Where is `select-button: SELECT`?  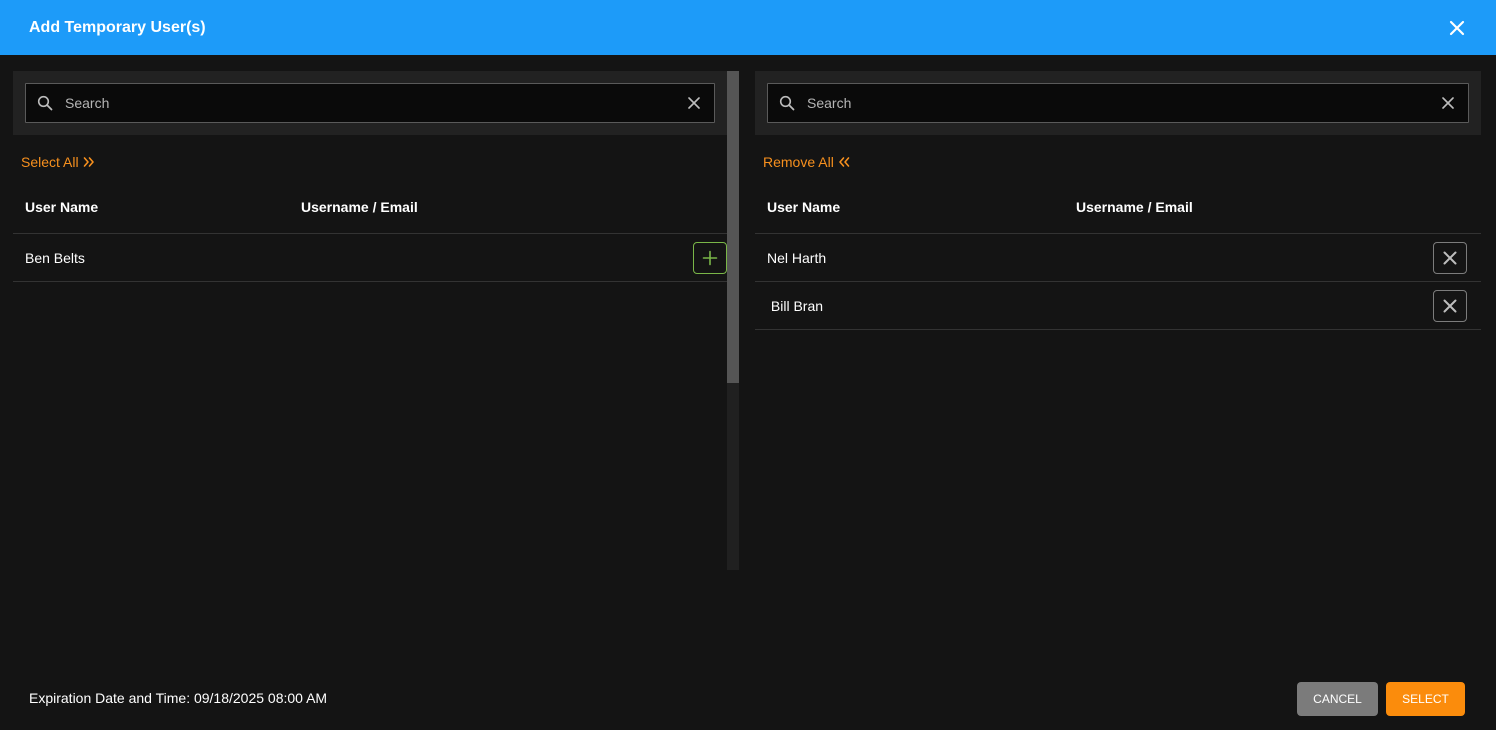
select-button: SELECT is located at coordinates (1425, 699).